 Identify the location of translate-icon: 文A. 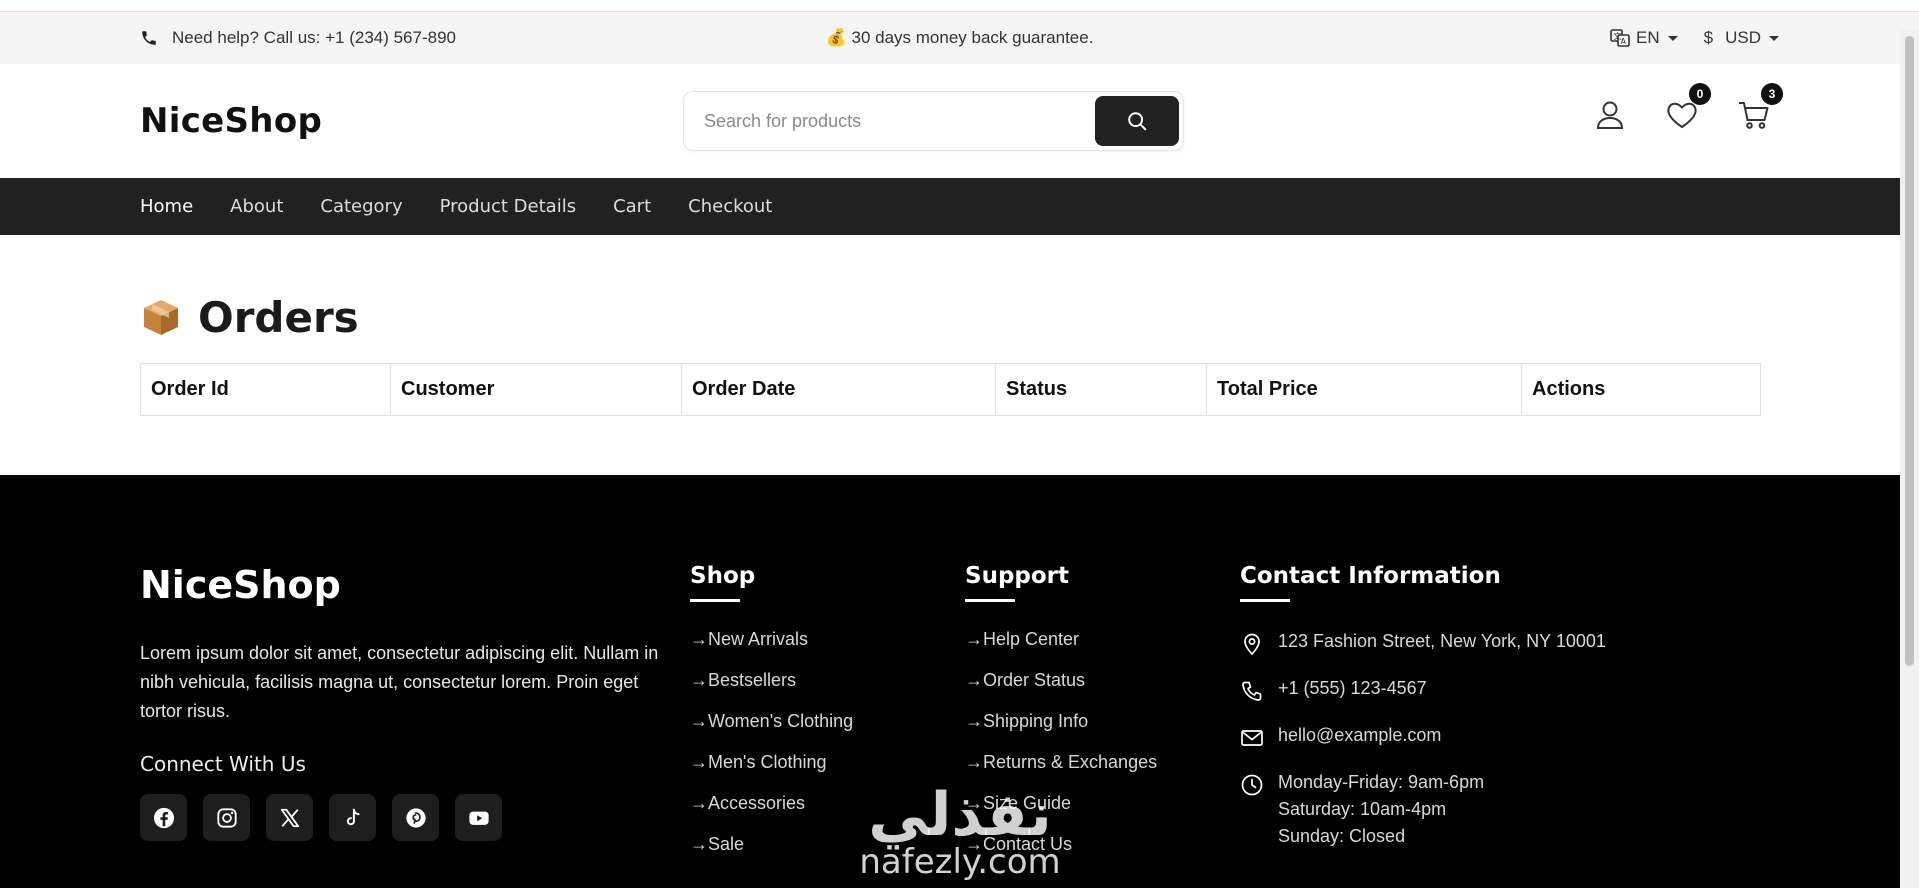
(1620, 38).